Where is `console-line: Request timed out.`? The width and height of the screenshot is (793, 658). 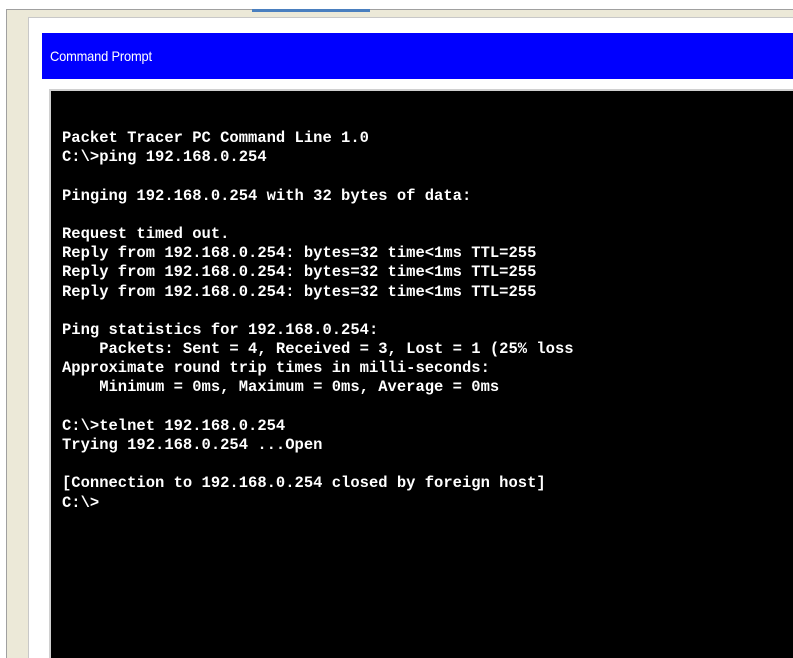
console-line: Request timed out. is located at coordinates (146, 233).